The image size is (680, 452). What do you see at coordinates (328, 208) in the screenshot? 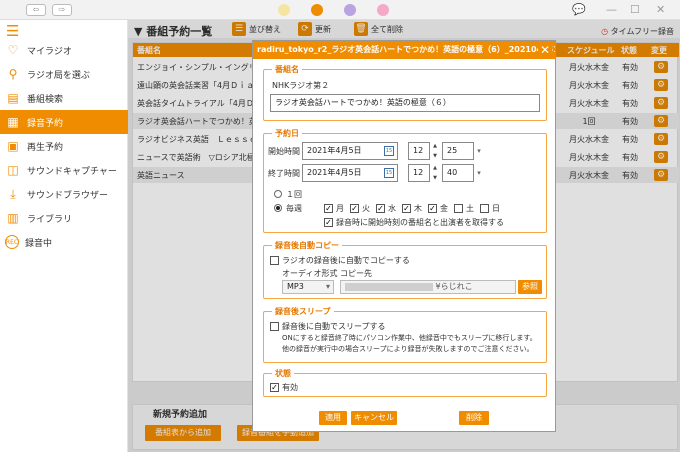
I see `day-checkbox-mon: ✓` at bounding box center [328, 208].